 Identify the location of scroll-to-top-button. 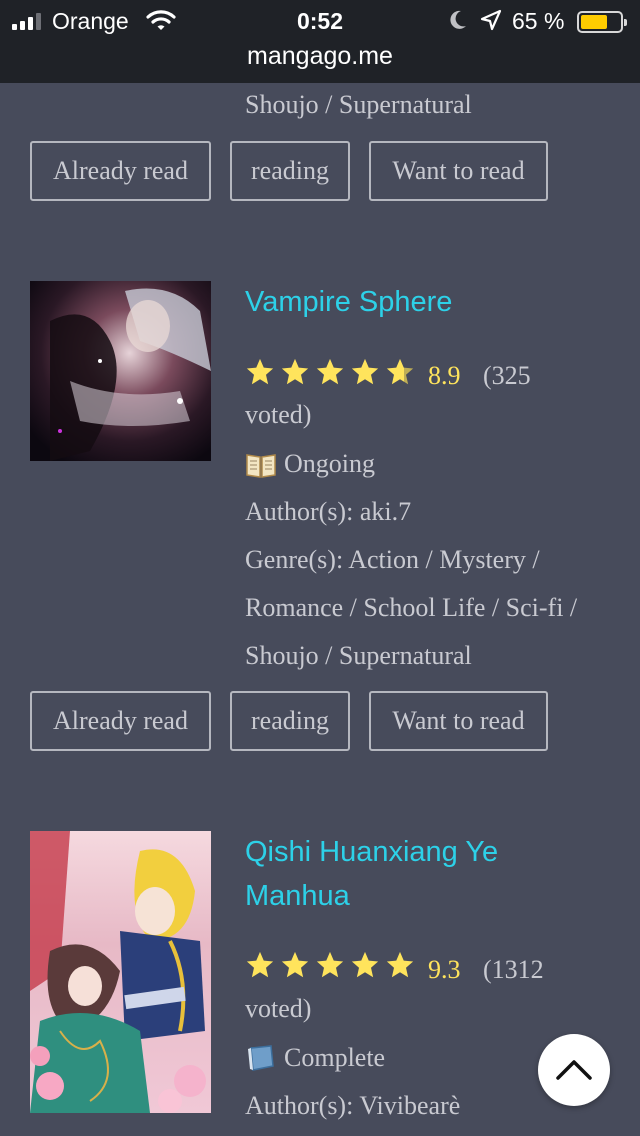
(574, 1070).